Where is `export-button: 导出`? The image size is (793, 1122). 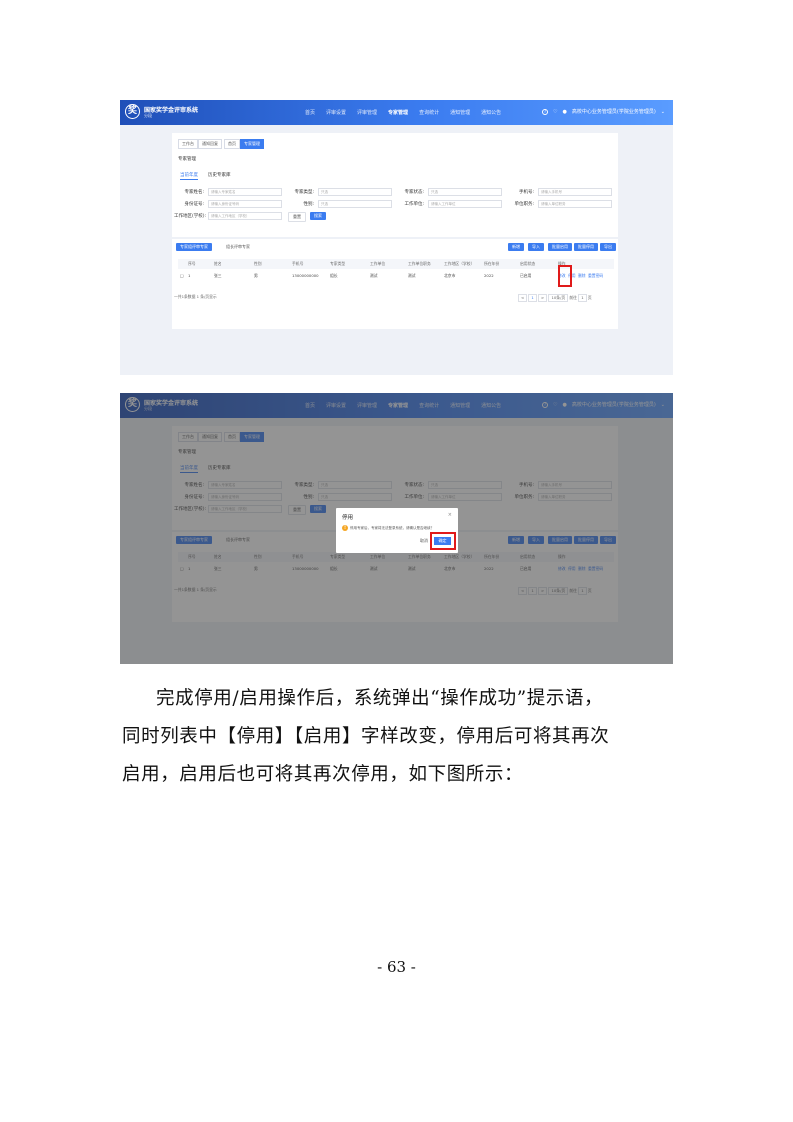
export-button: 导出 is located at coordinates (608, 247).